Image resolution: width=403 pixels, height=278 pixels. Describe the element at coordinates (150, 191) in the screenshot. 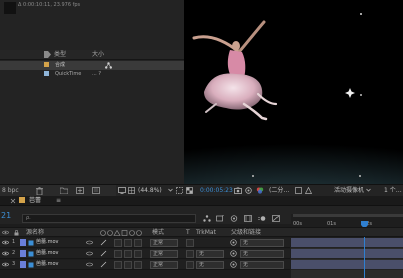

I see `zoom-dropdown: (44.8%)` at that location.